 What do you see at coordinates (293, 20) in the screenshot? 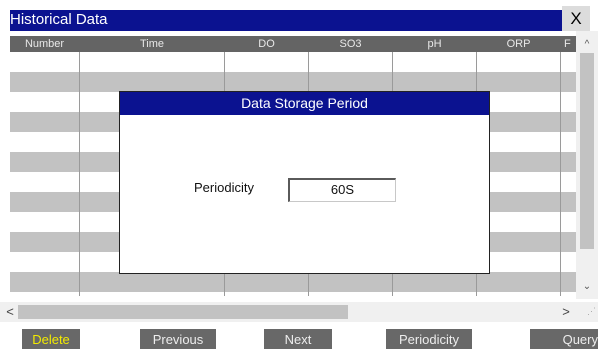
I see `title-bar: Historical Data` at bounding box center [293, 20].